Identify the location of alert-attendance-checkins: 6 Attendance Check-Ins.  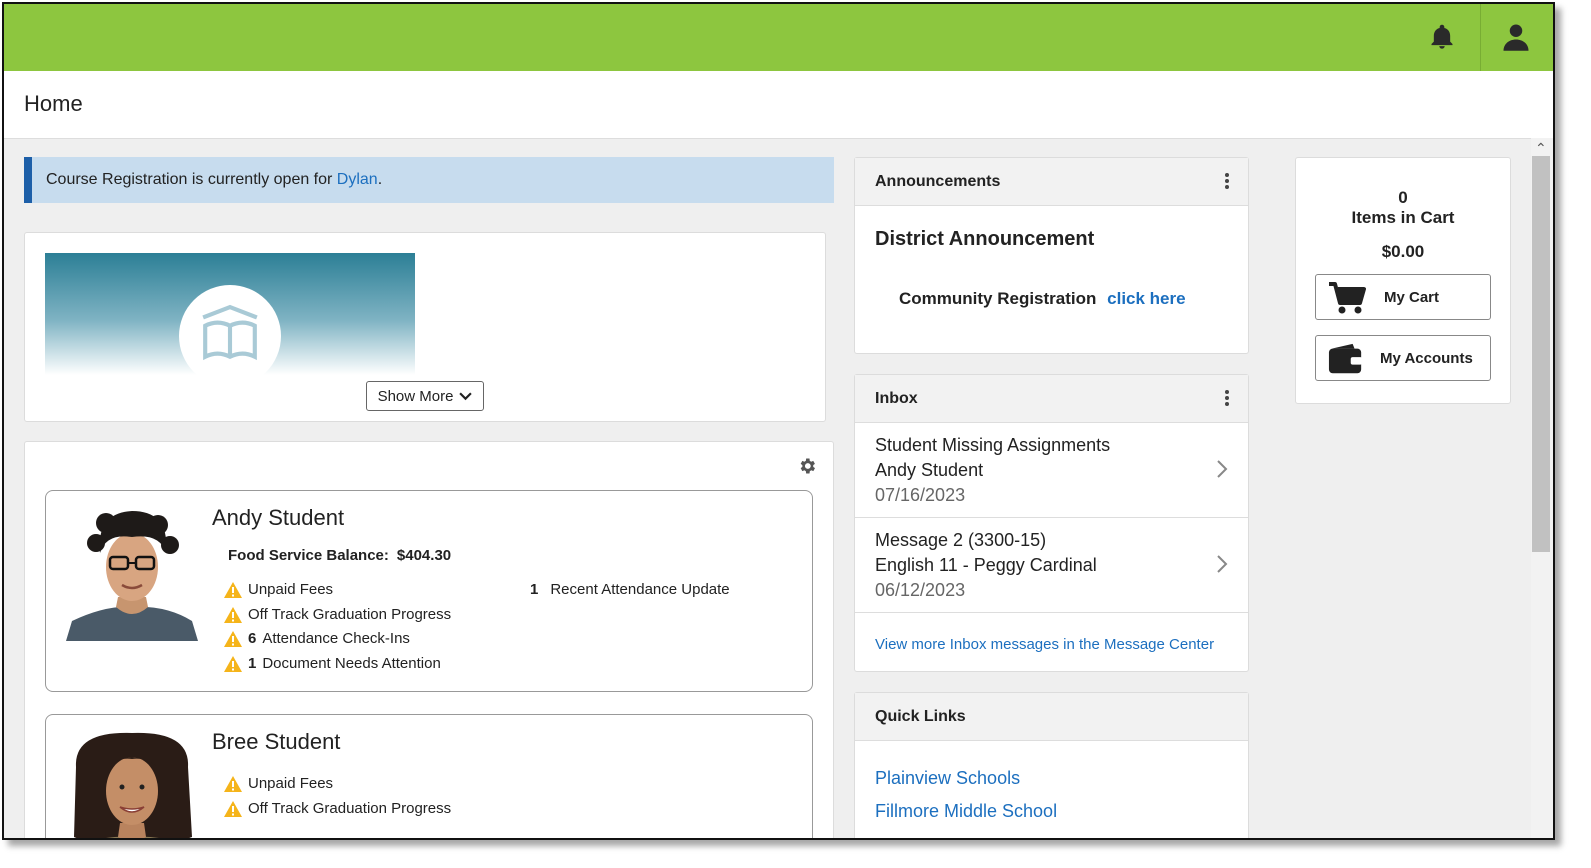
(317, 638).